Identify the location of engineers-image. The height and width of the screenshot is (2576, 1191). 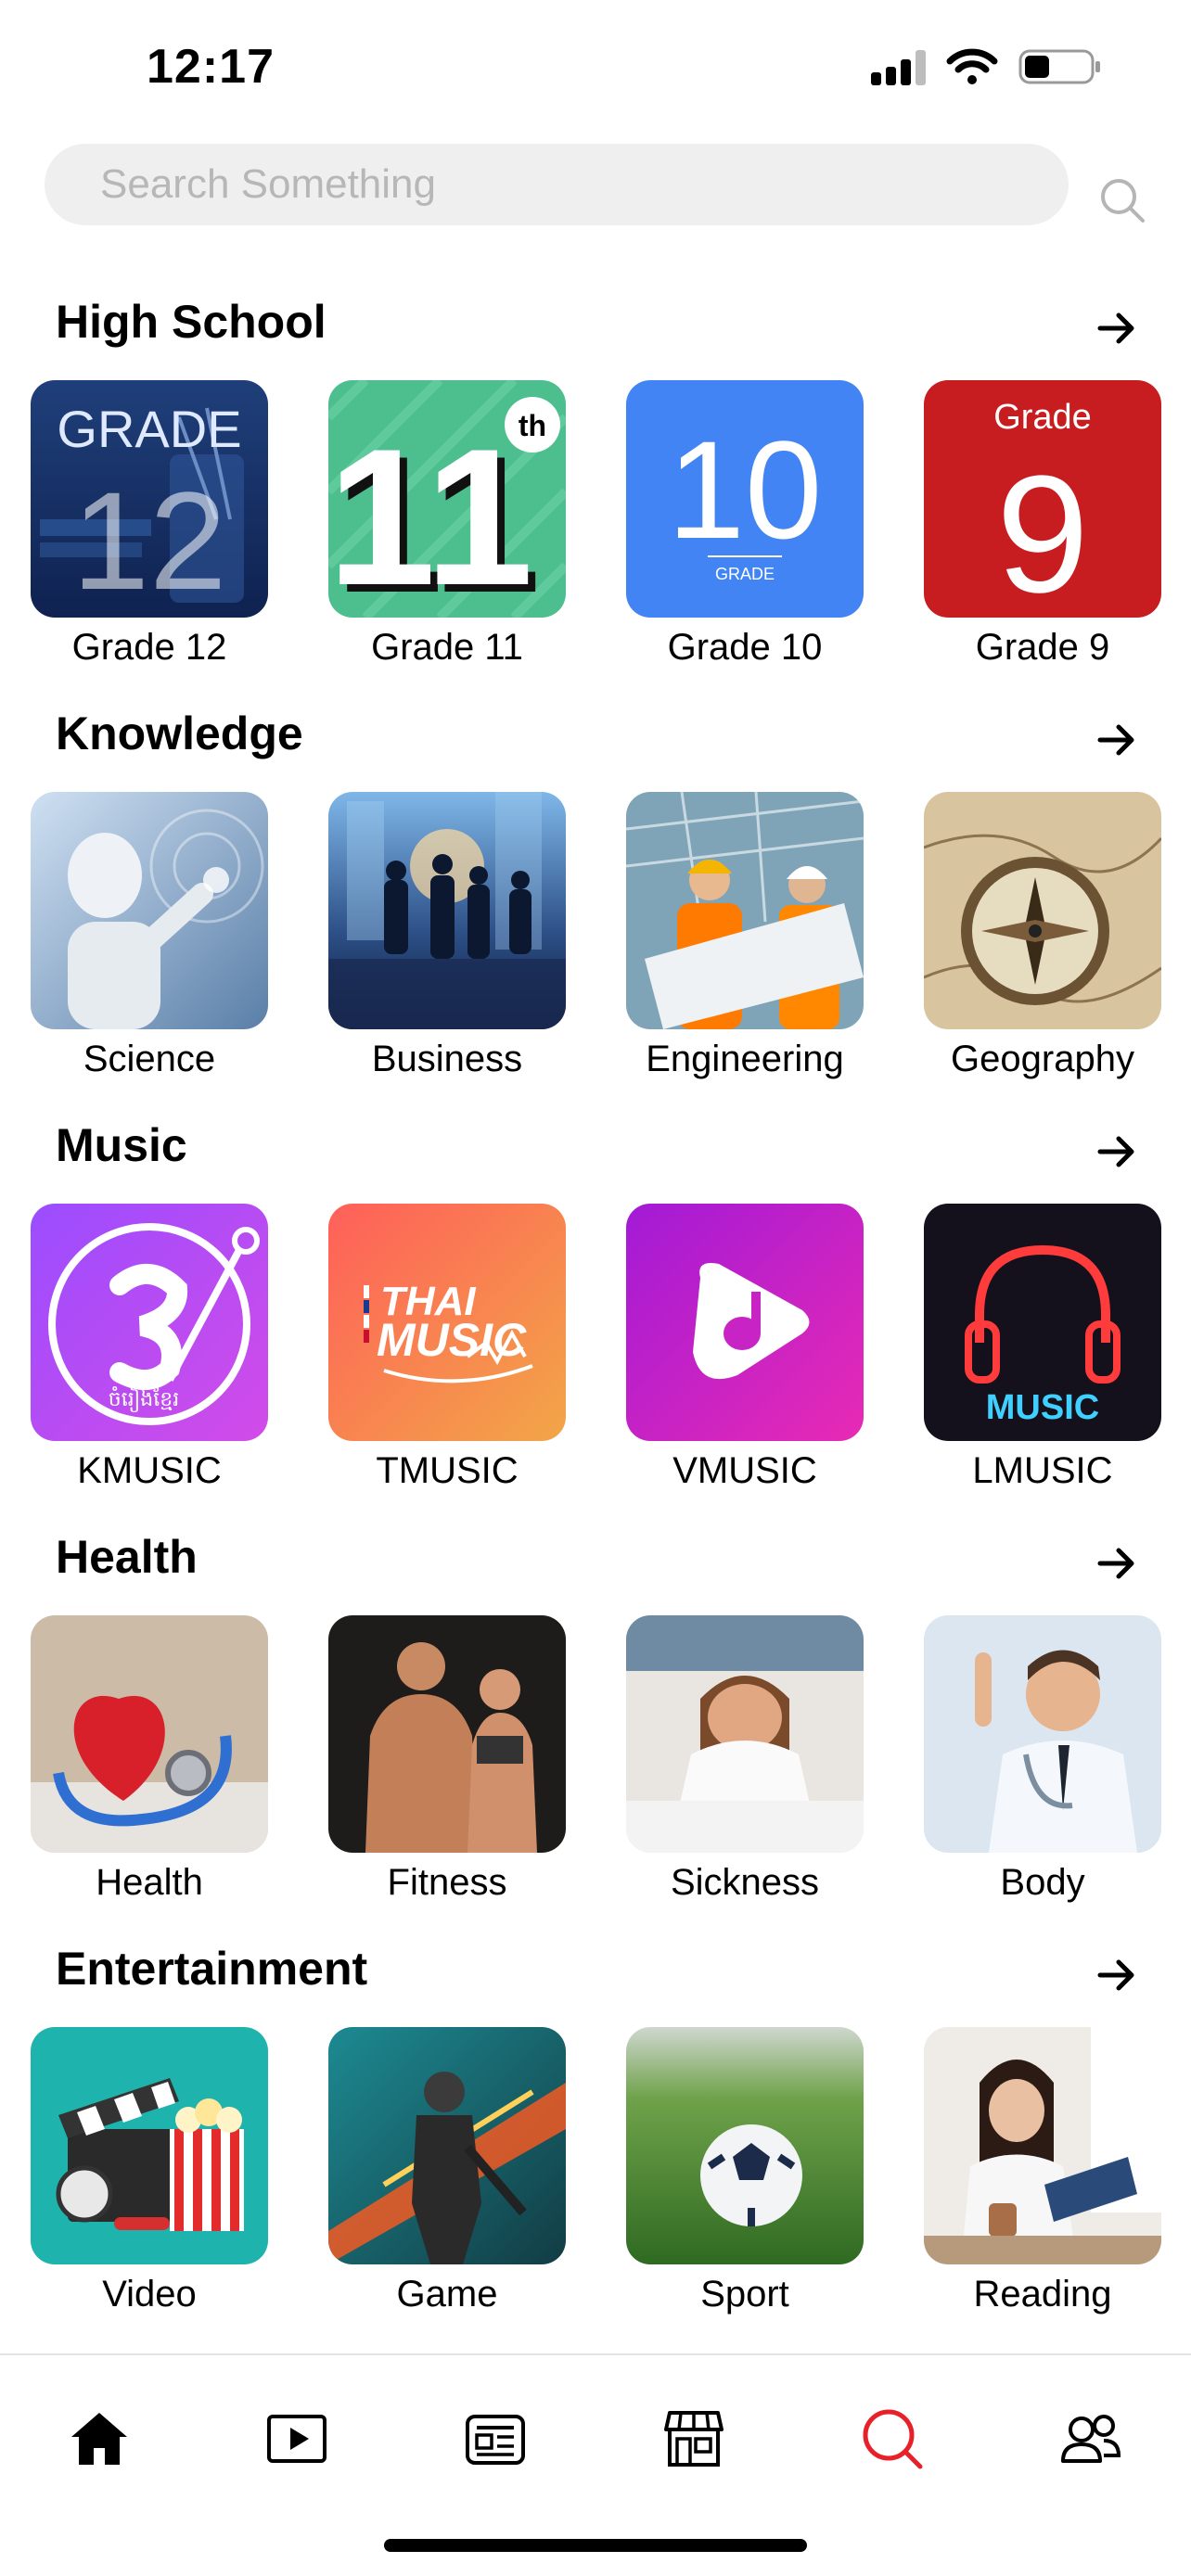
(745, 910).